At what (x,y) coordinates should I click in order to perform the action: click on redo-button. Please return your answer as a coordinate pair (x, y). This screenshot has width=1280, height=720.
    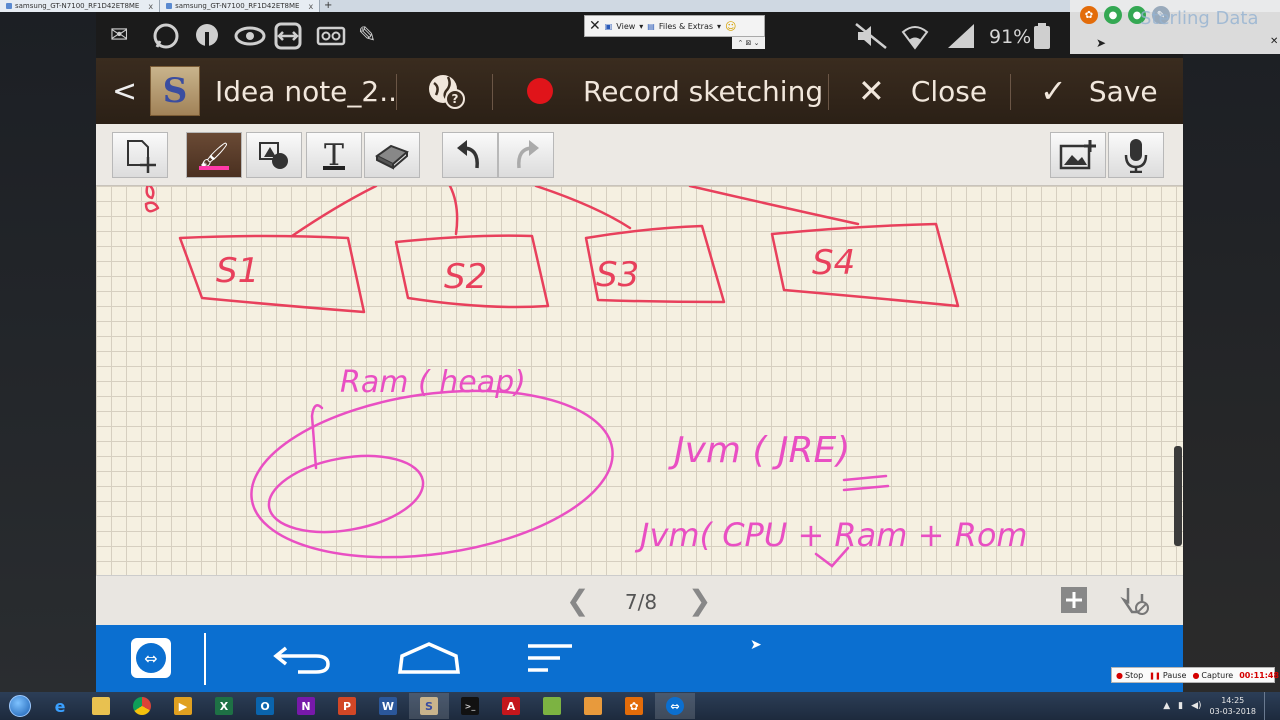
    Looking at the image, I should click on (526, 155).